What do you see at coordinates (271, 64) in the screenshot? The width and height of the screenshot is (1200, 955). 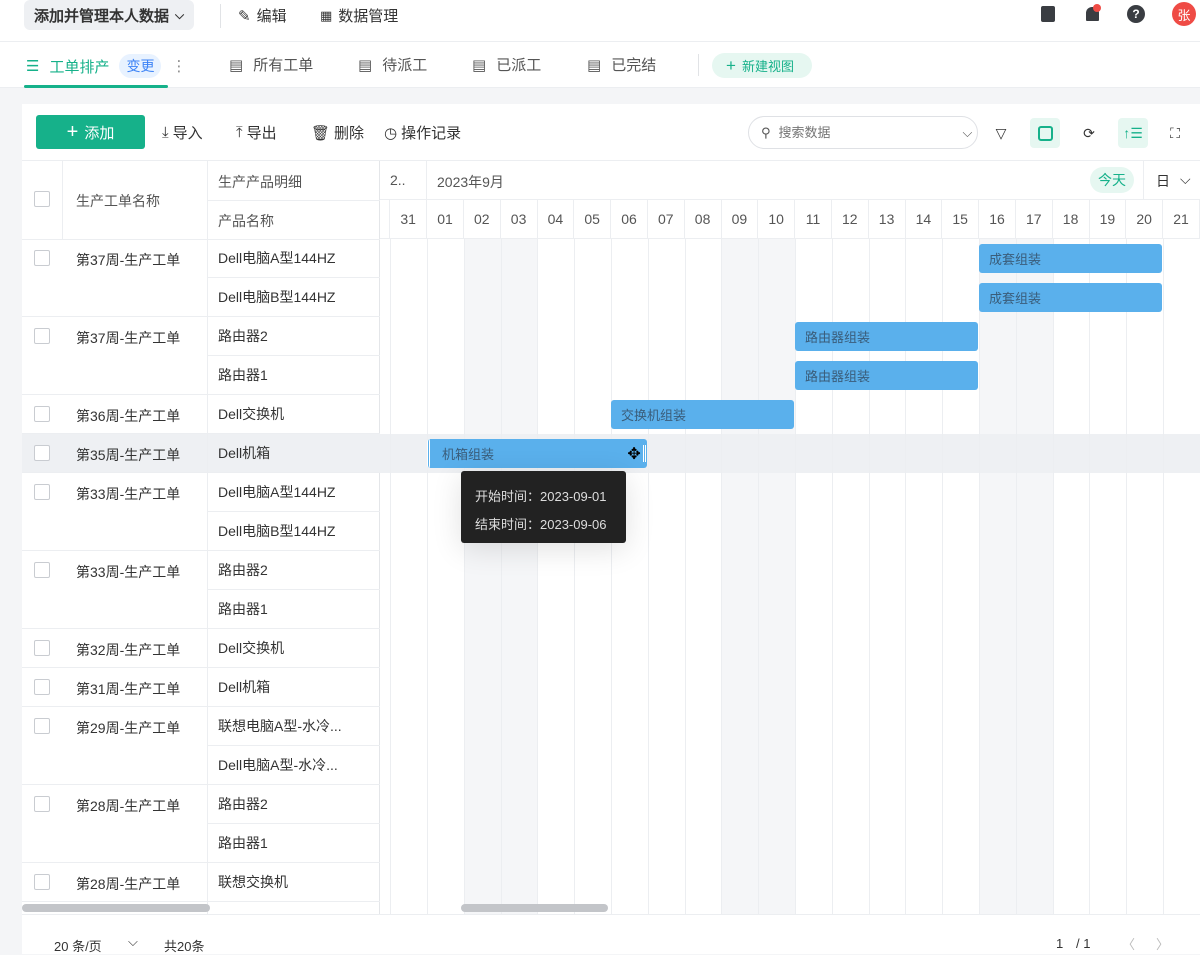 I see `tab-all-orders: ▤所有工单` at bounding box center [271, 64].